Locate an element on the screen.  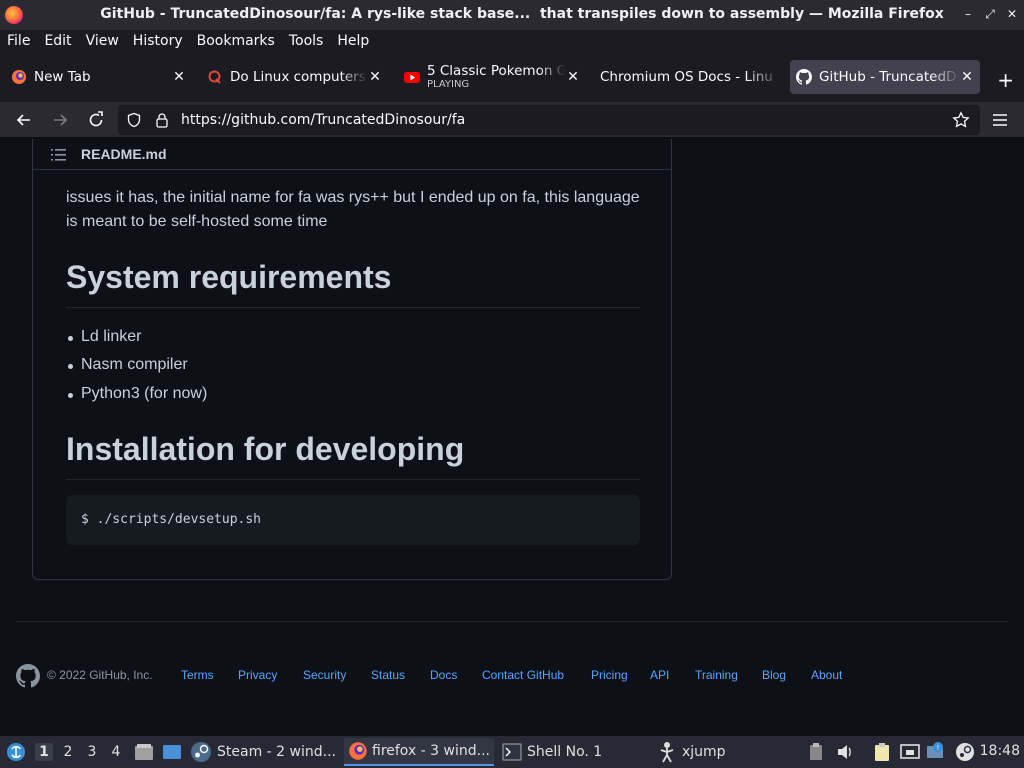
list-item: Python3 (for now) is located at coordinates (137, 393).